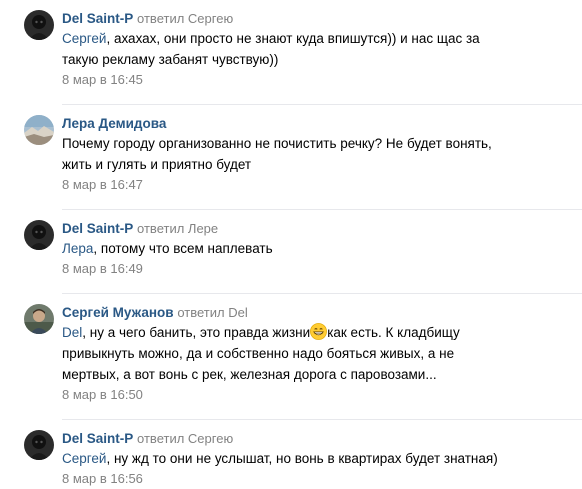  I want to click on reply-target-link: Del, so click(238, 312).